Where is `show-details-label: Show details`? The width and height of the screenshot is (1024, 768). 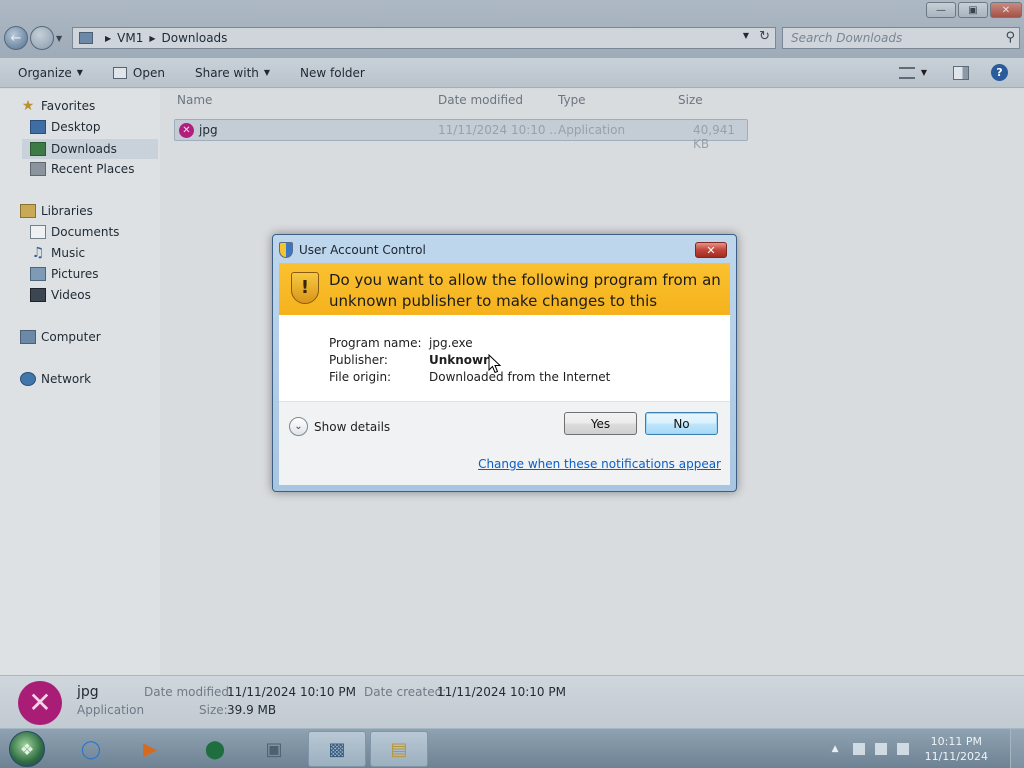 show-details-label: Show details is located at coordinates (352, 427).